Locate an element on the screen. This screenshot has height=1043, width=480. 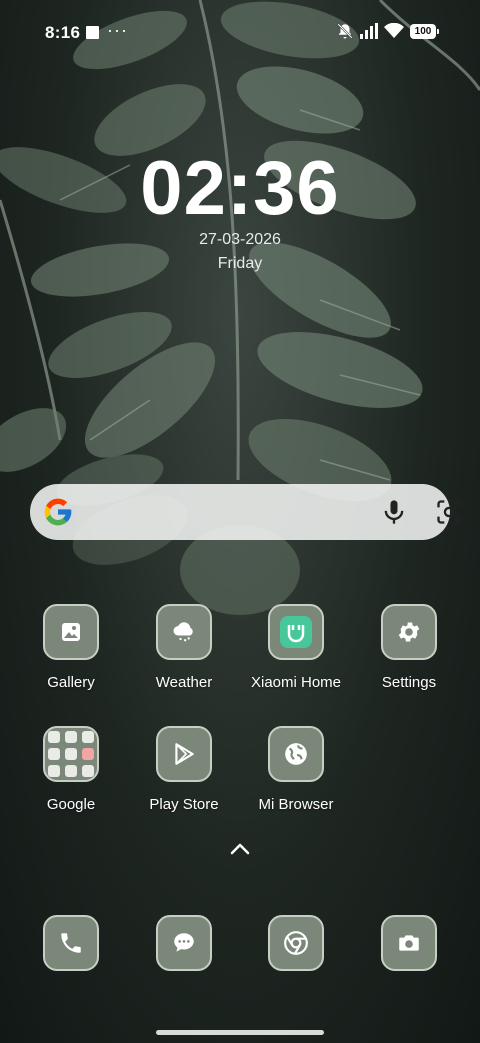
clock-widget-time: 02:36 is located at coordinates (240, 188).